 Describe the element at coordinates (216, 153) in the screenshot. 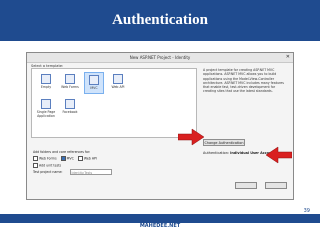

I see `auth-label: Authentication:` at that location.